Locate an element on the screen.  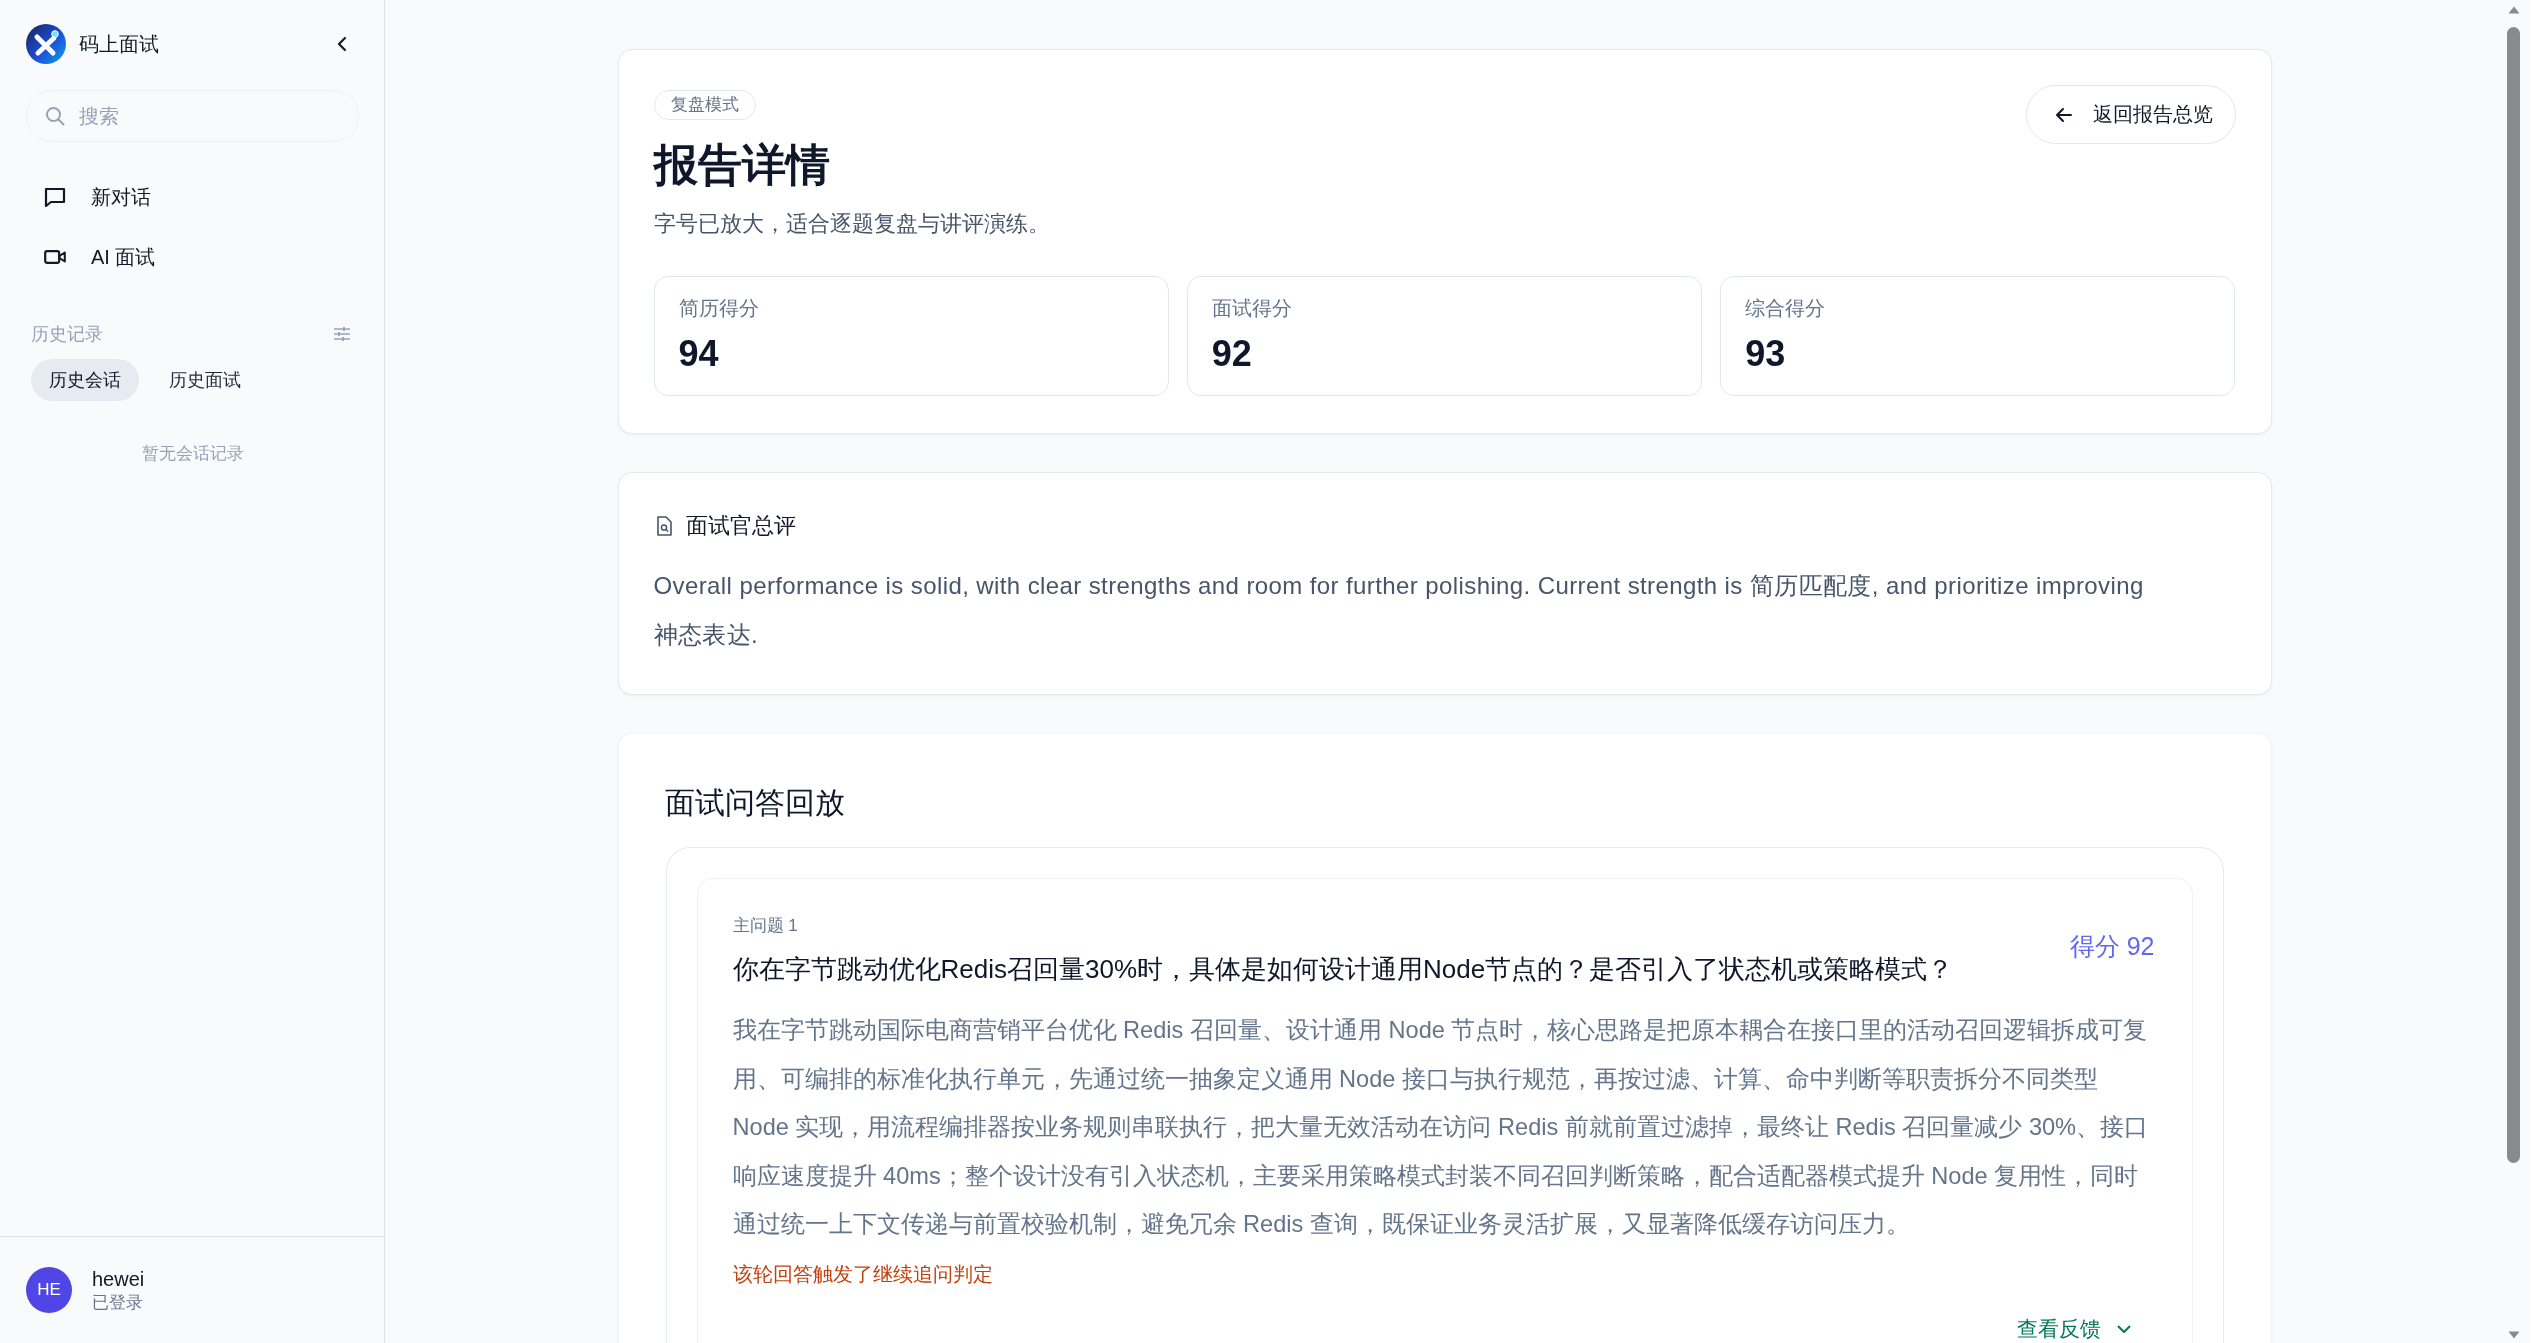
view-feedback-button: 查看反馈 is located at coordinates (2073, 1329).